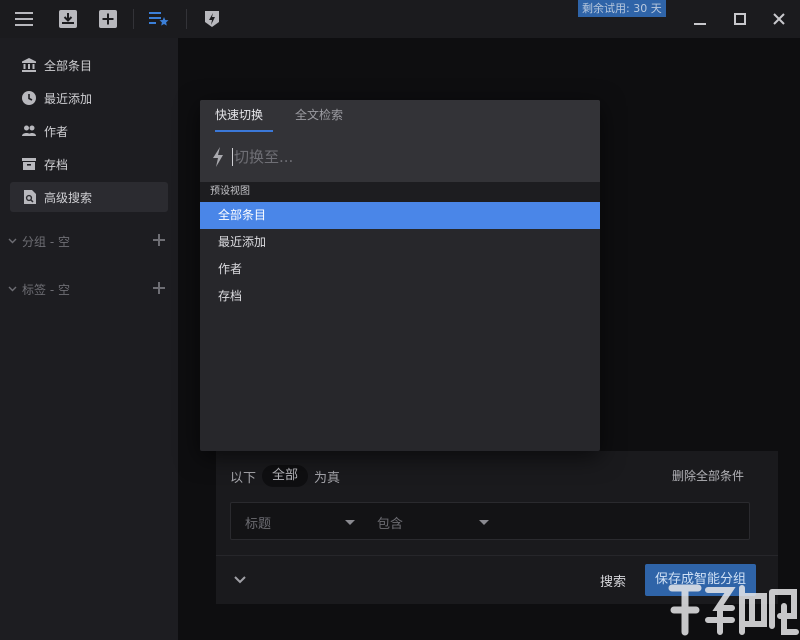 This screenshot has height=640, width=800. I want to click on list-item: 全部条目, so click(400, 215).